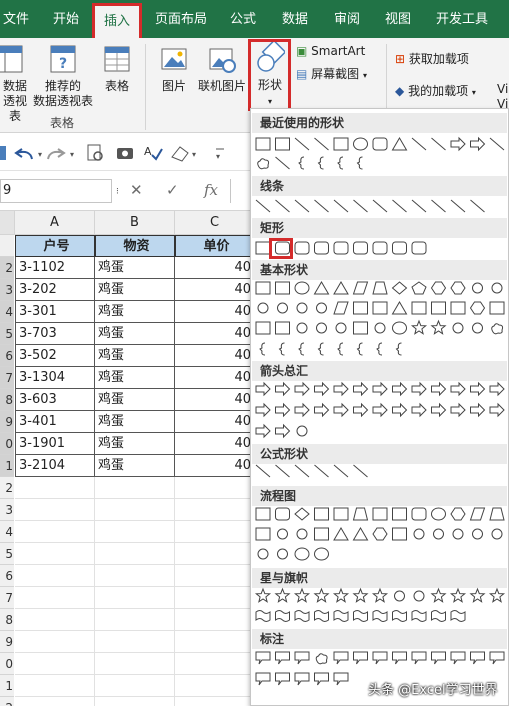  What do you see at coordinates (7, 554) in the screenshot?
I see `row-header: 5` at bounding box center [7, 554].